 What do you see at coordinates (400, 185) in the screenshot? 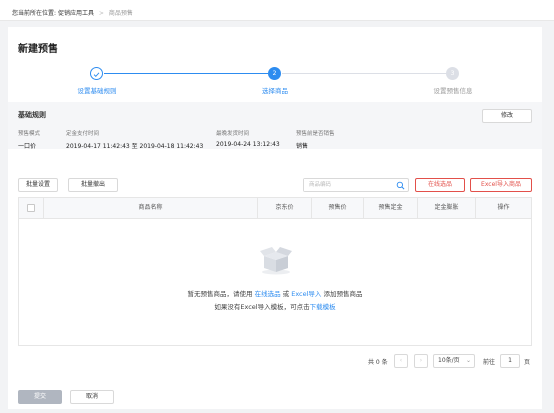
I see `search-icon` at bounding box center [400, 185].